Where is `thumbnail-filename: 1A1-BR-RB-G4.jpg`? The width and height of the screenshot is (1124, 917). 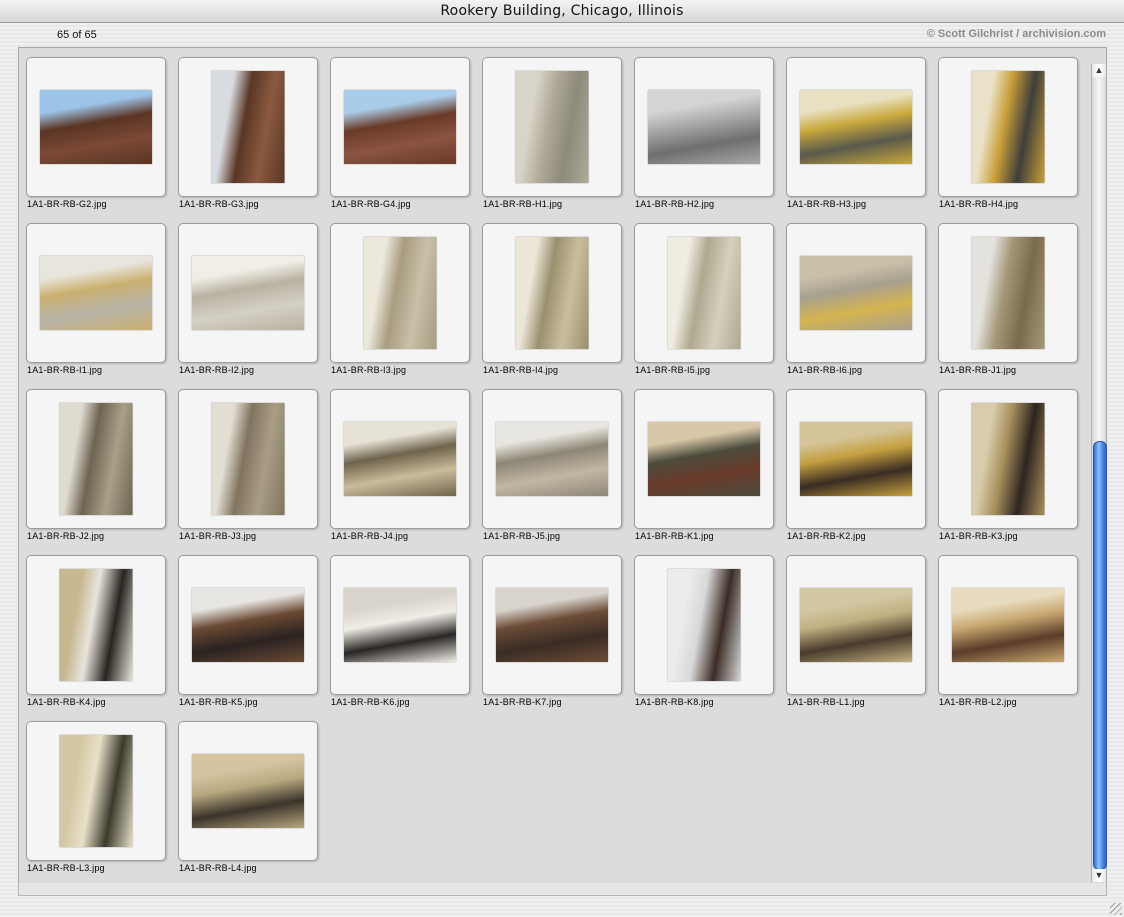
thumbnail-filename: 1A1-BR-RB-G4.jpg is located at coordinates (371, 204).